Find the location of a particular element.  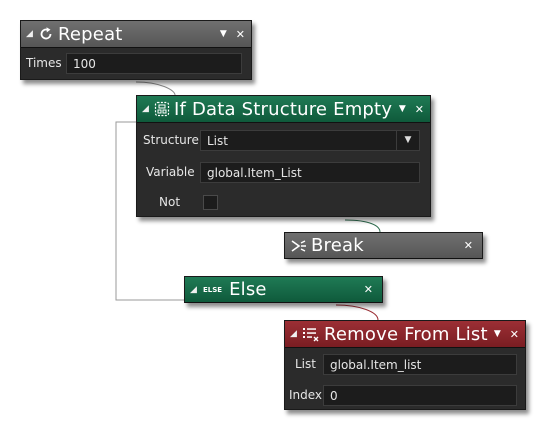

block-title: If Data Structure Empty is located at coordinates (283, 109).